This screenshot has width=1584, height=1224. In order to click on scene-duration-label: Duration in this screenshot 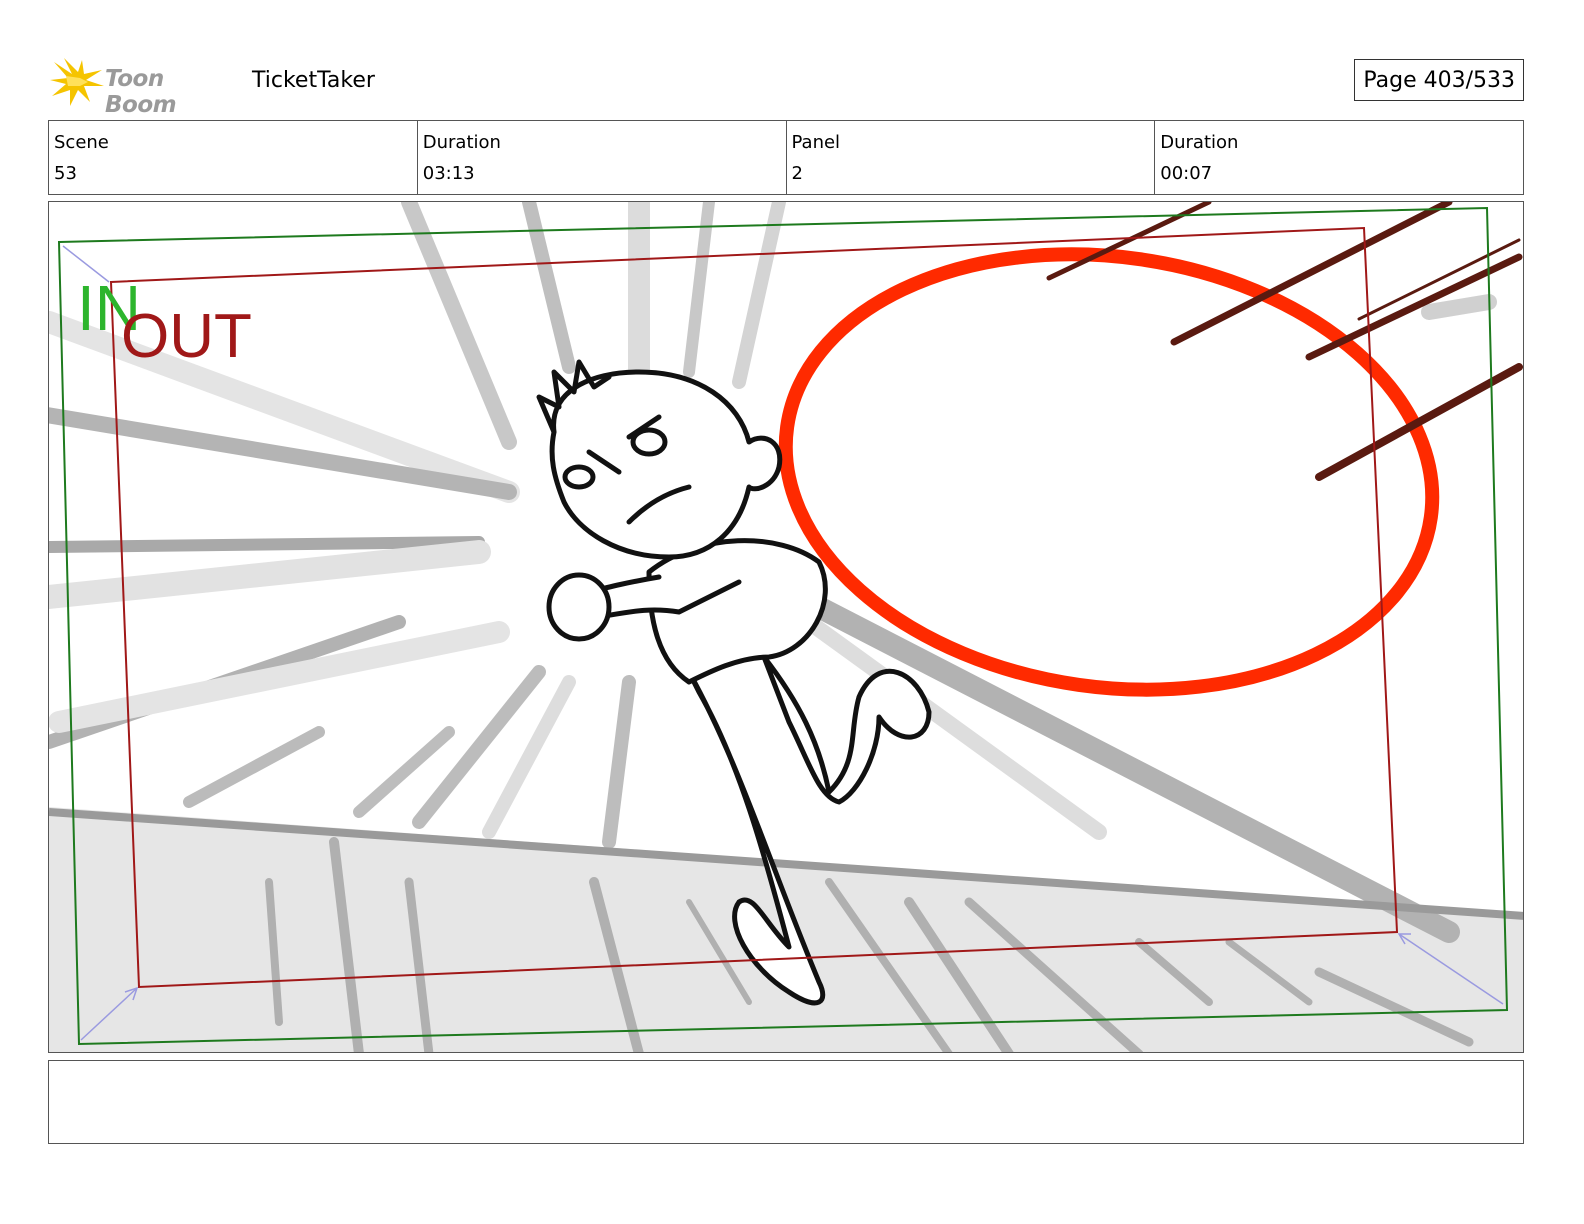, I will do `click(461, 142)`.